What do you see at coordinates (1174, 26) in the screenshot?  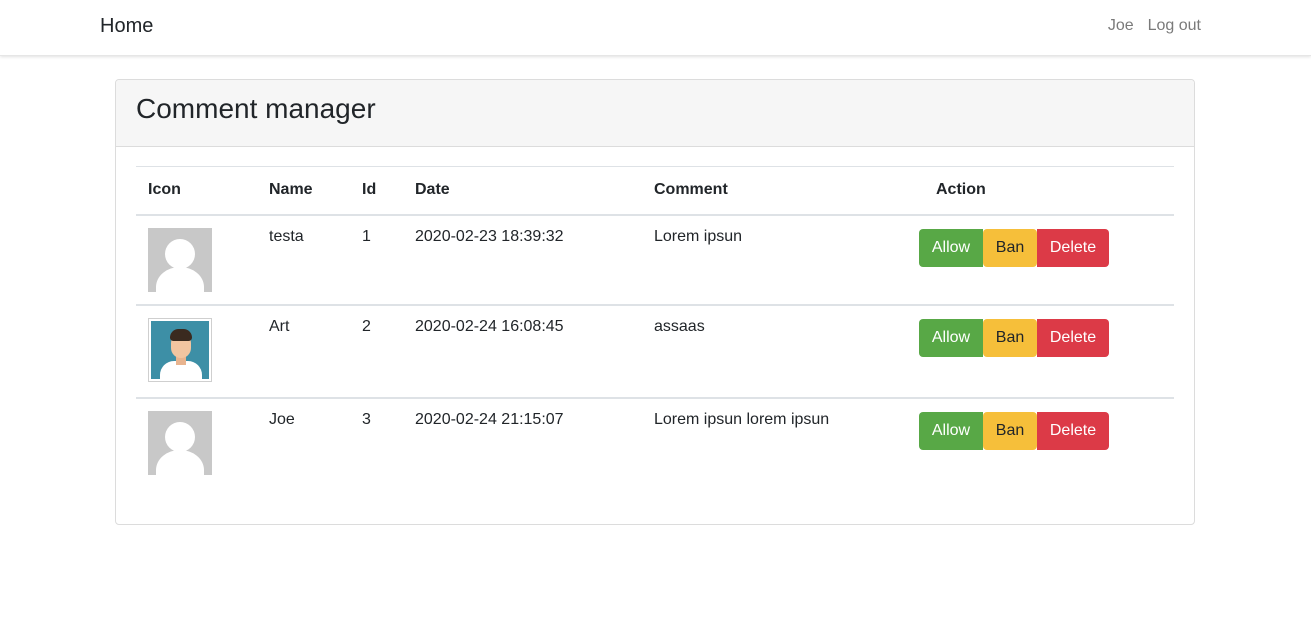 I see `logout-link: Log out` at bounding box center [1174, 26].